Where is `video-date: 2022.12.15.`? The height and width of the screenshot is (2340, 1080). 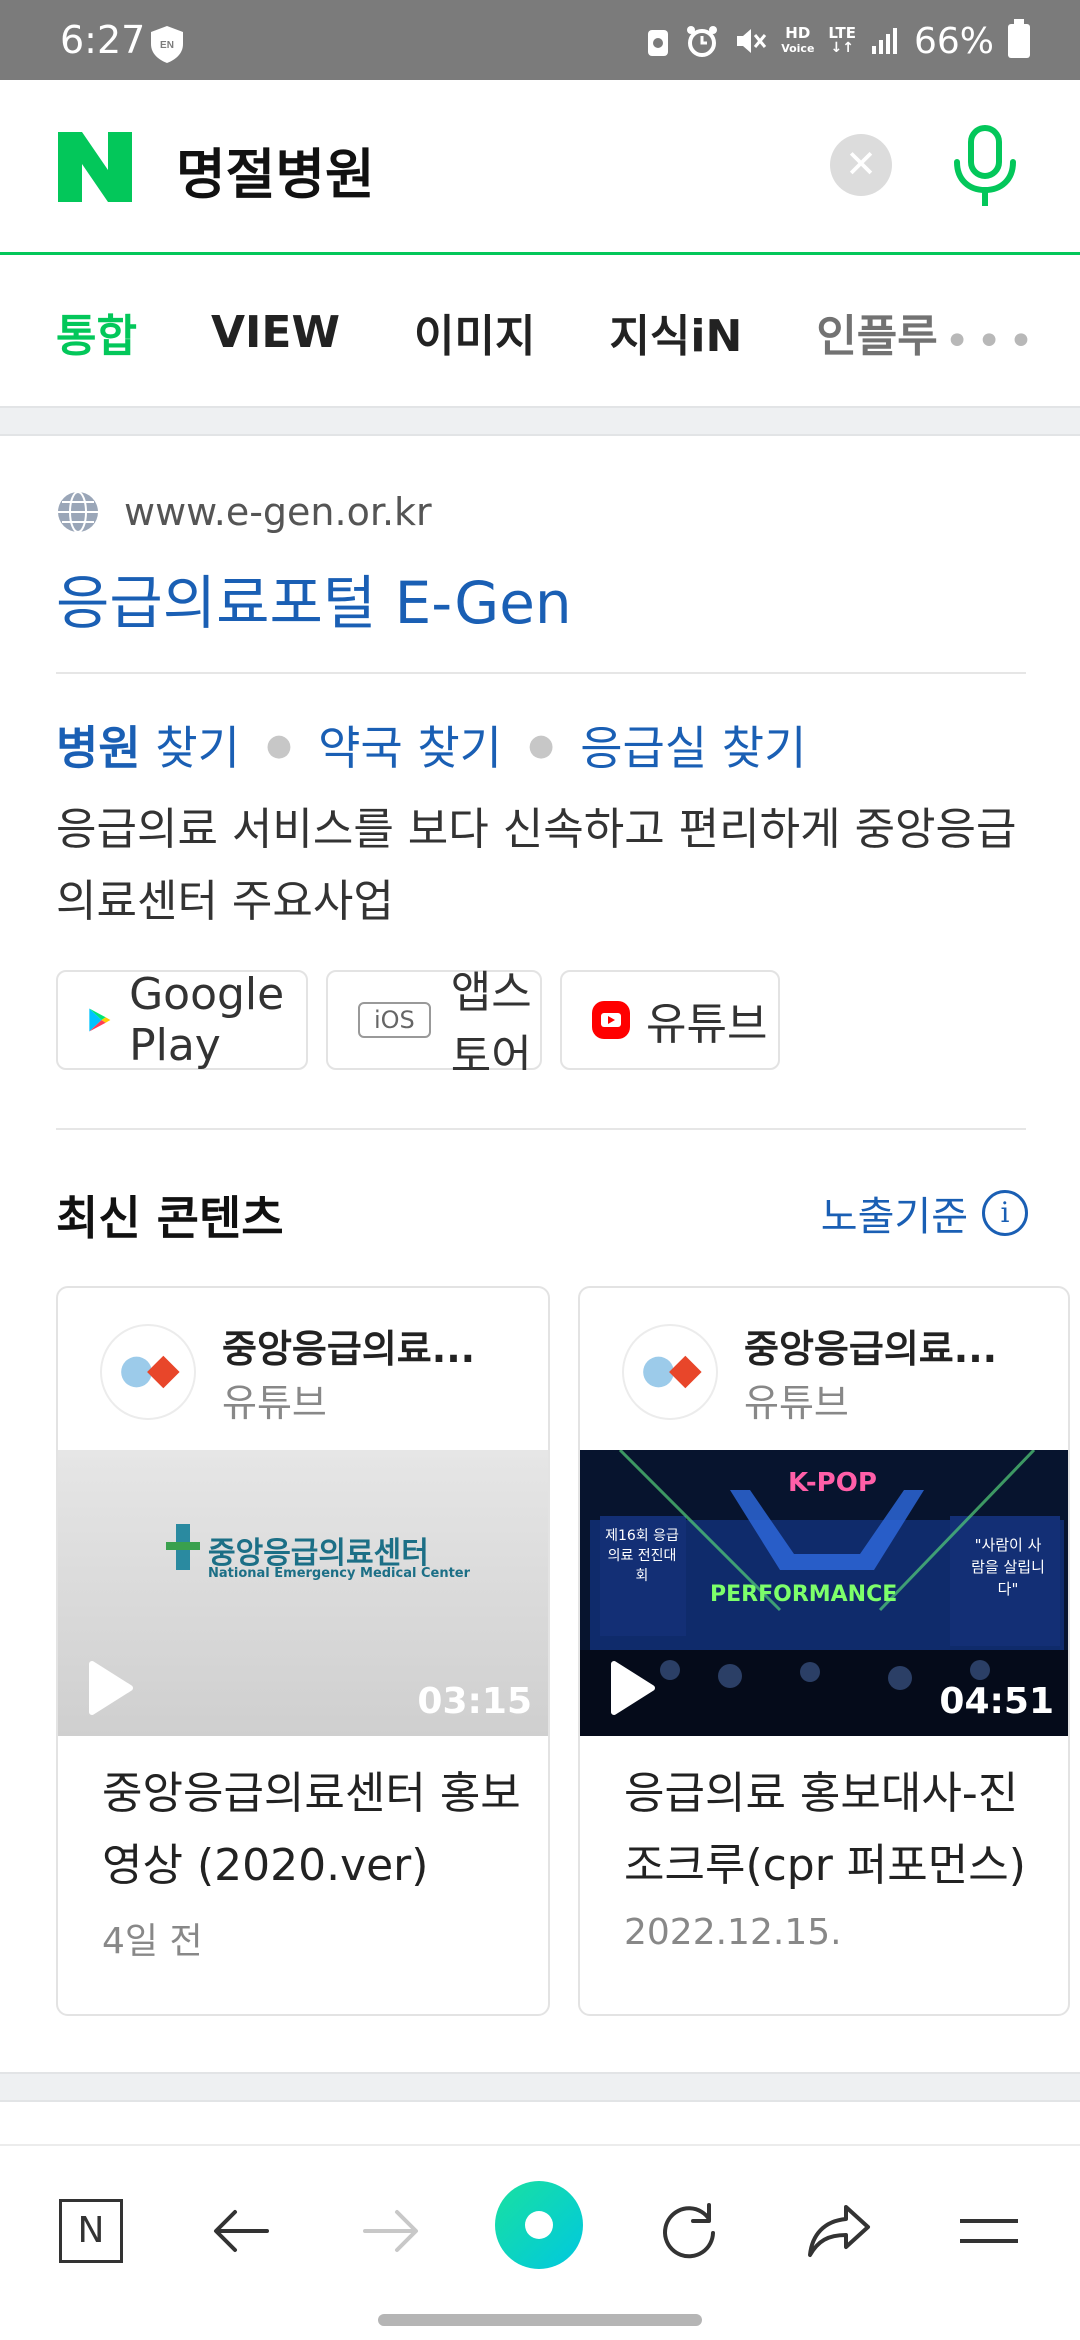 video-date: 2022.12.15. is located at coordinates (733, 1932).